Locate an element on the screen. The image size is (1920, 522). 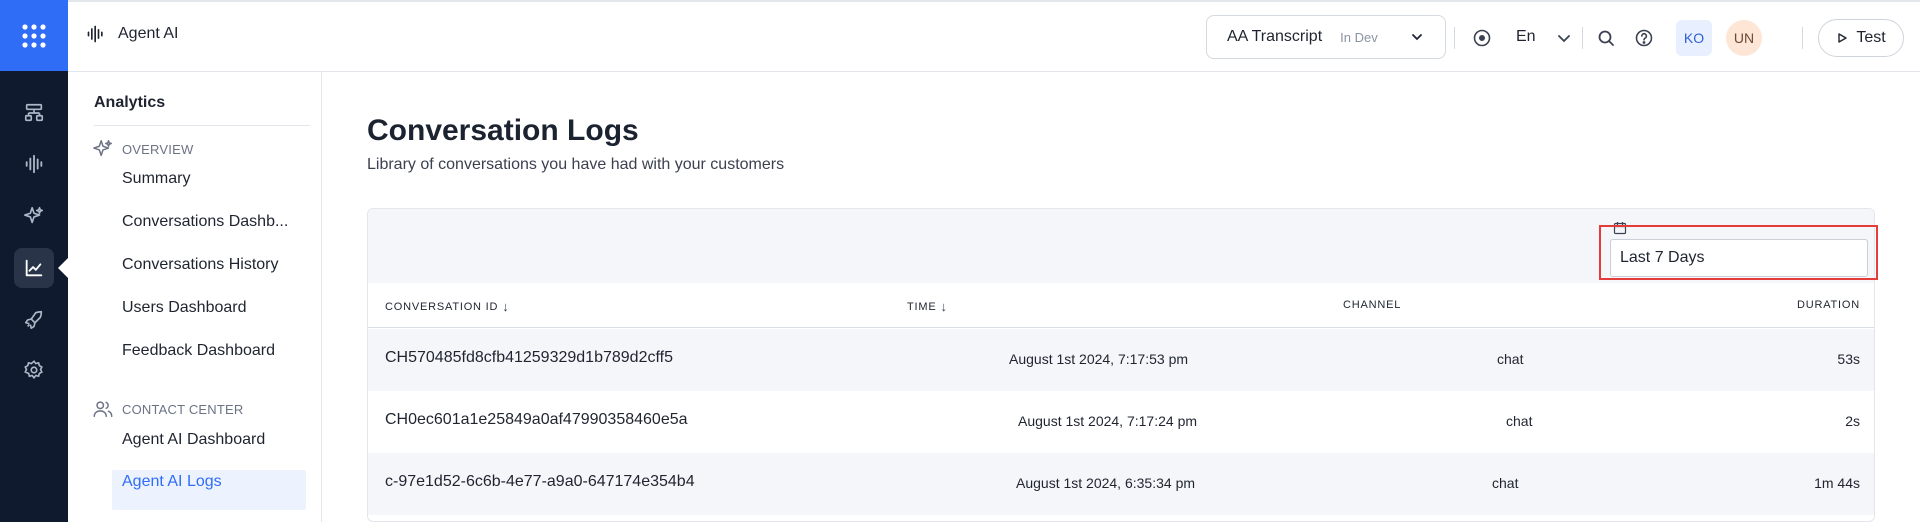
brand: Agent AI is located at coordinates (132, 34).